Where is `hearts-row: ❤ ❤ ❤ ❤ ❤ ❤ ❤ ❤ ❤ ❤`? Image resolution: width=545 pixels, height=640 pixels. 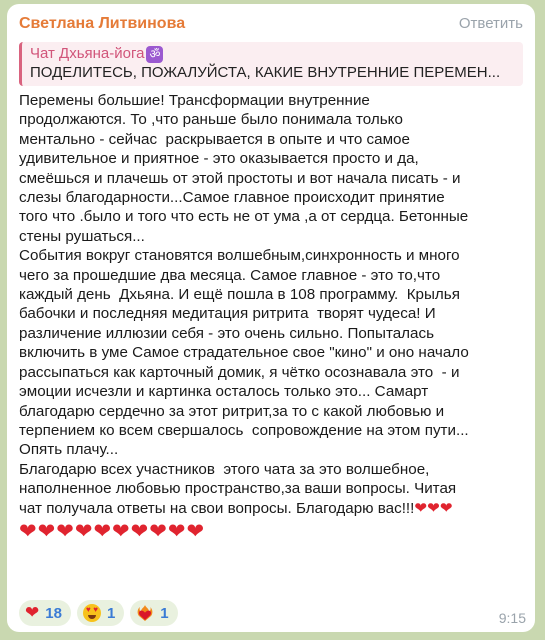
hearts-row: ❤ ❤ ❤ ❤ ❤ ❤ ❤ ❤ ❤ ❤ is located at coordinates (271, 531).